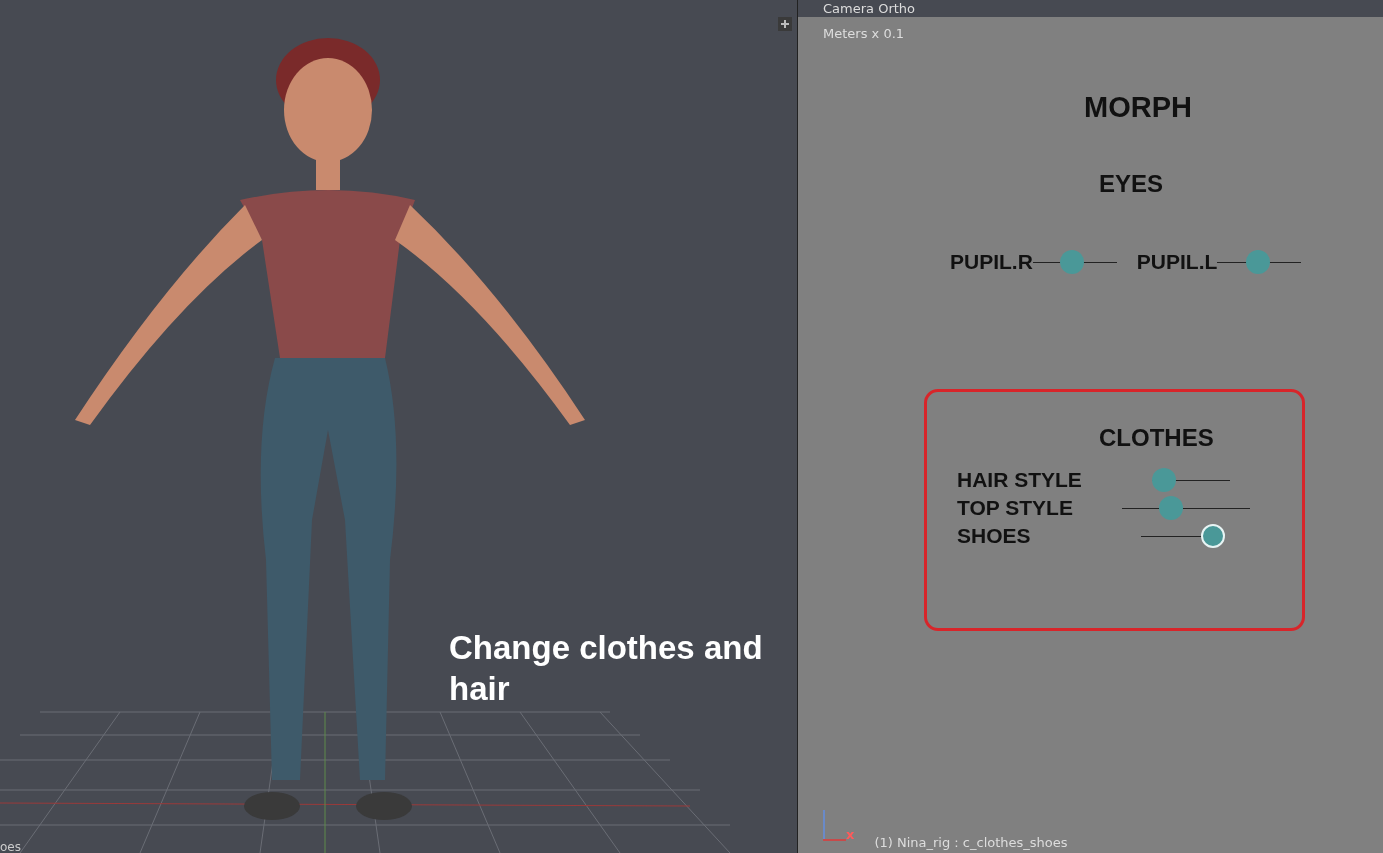 This screenshot has width=1383, height=853. Describe the element at coordinates (1138, 107) in the screenshot. I see `morph-heading: MORPH` at that location.